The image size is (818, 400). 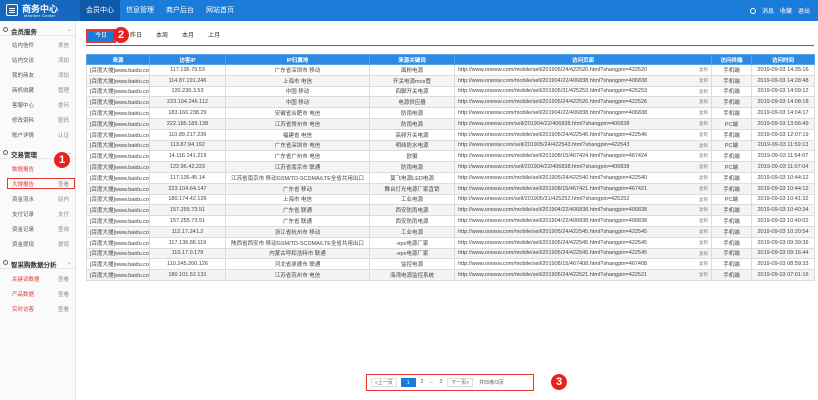 I want to click on sidebar-item-label: 资金流水, so click(x=23, y=199).